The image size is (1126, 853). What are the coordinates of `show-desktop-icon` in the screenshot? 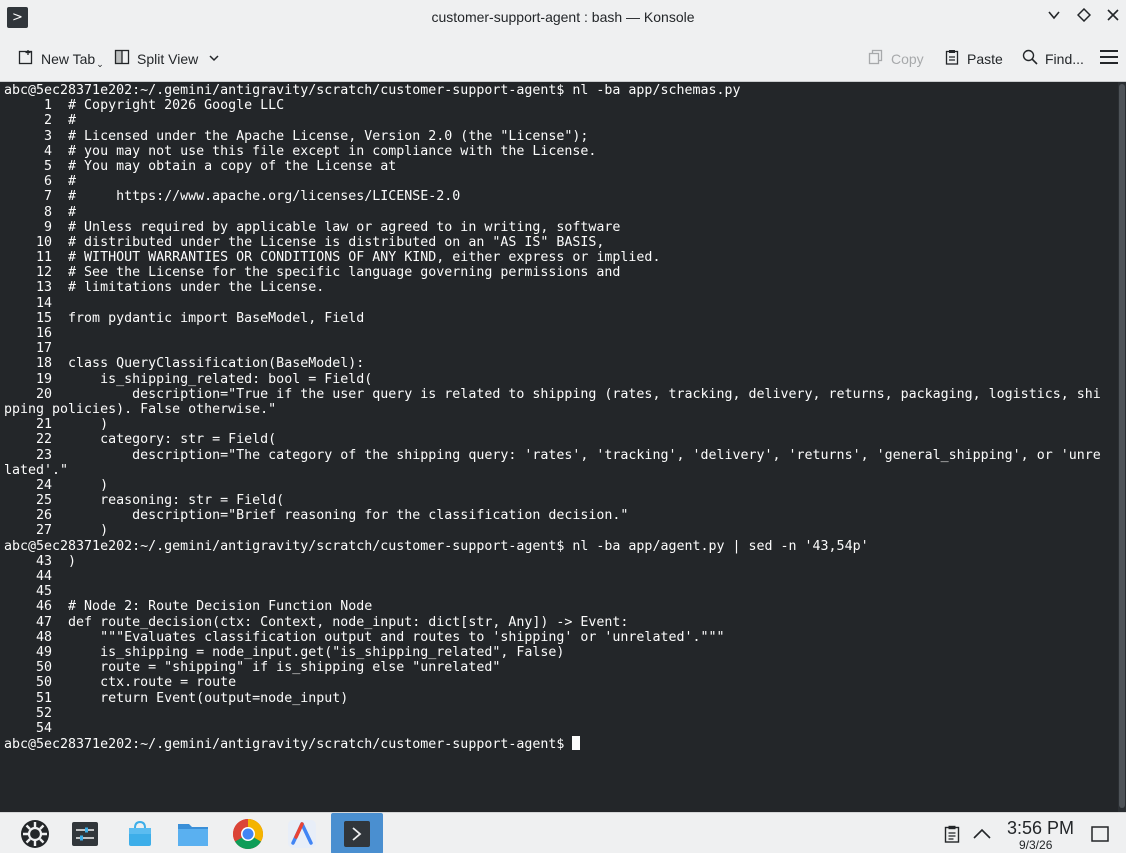 It's located at (1100, 834).